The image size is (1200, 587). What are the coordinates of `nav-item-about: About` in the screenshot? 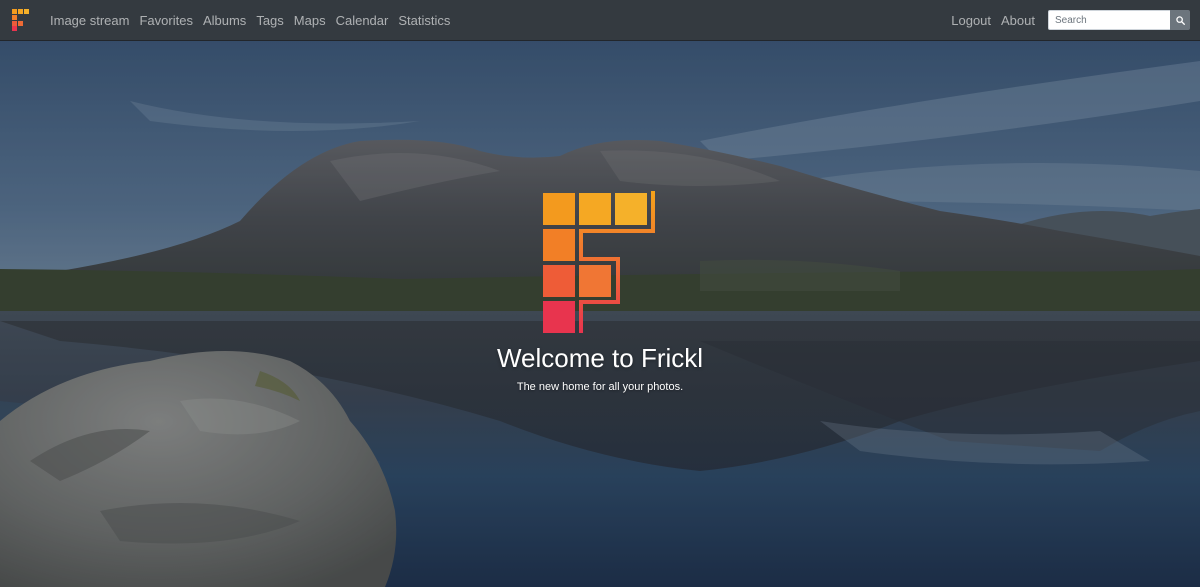 It's located at (1018, 20).